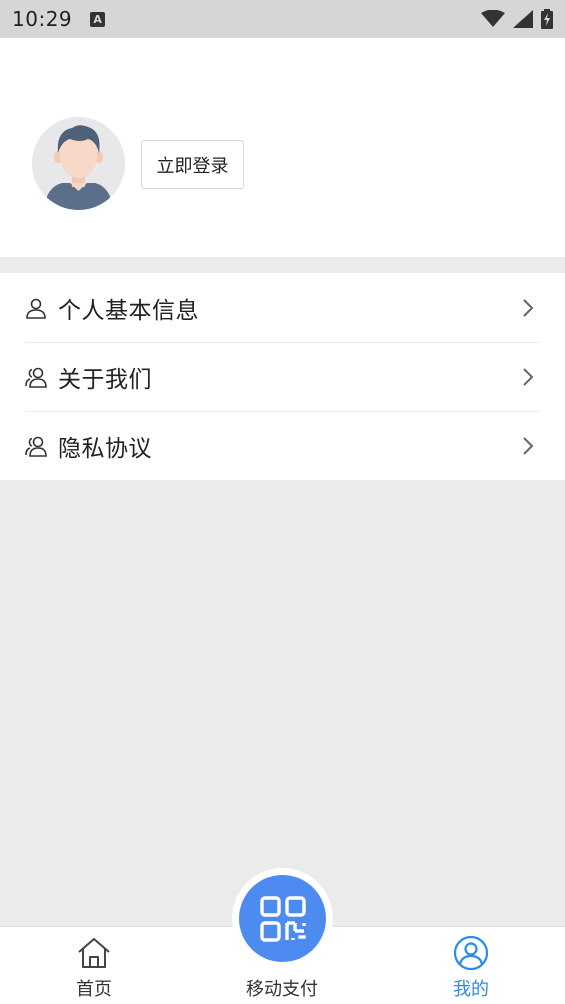  I want to click on status-icons, so click(517, 19).